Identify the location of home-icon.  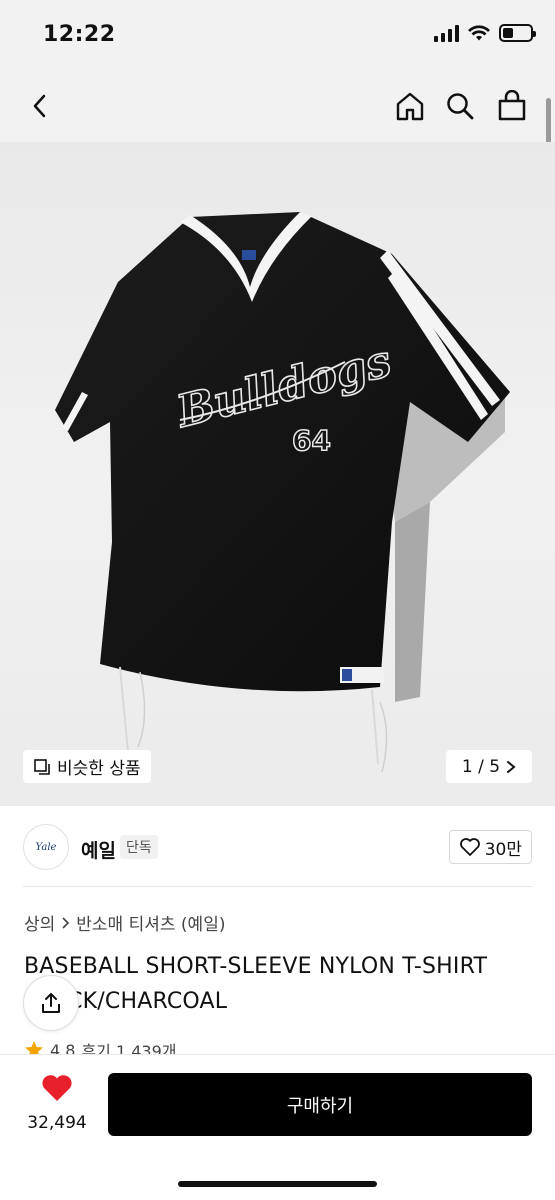
(410, 106).